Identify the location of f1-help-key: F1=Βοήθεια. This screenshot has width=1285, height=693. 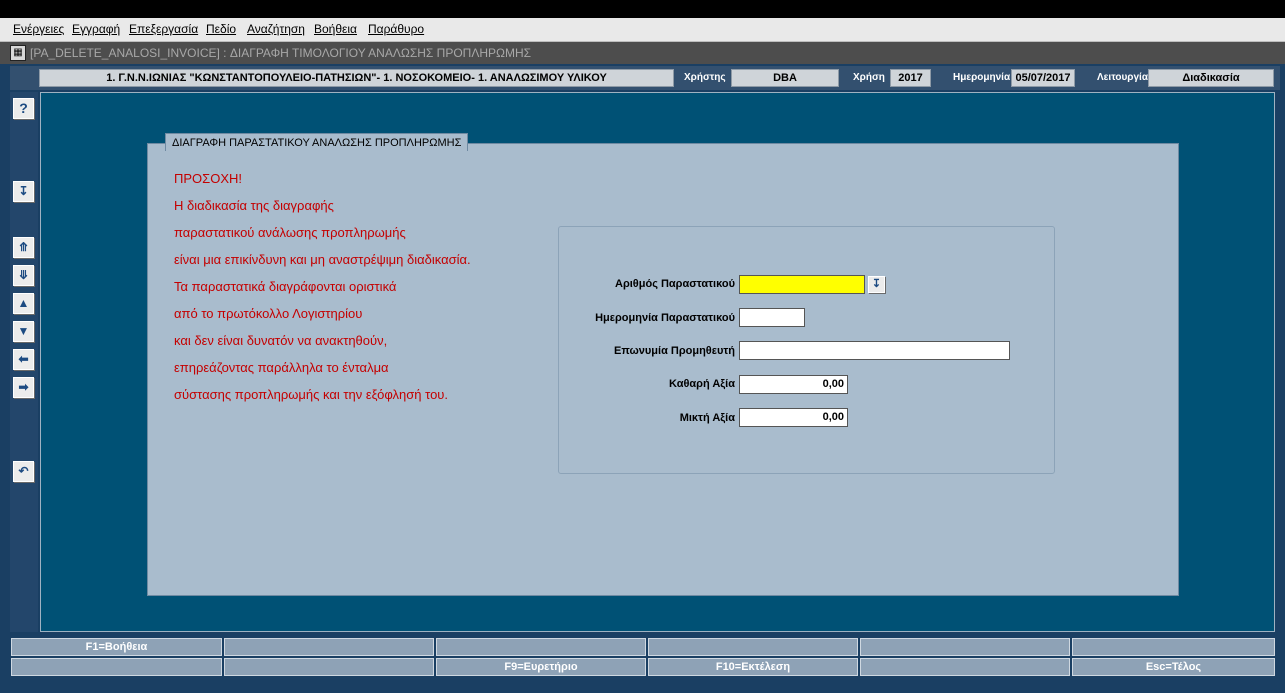
(116, 647).